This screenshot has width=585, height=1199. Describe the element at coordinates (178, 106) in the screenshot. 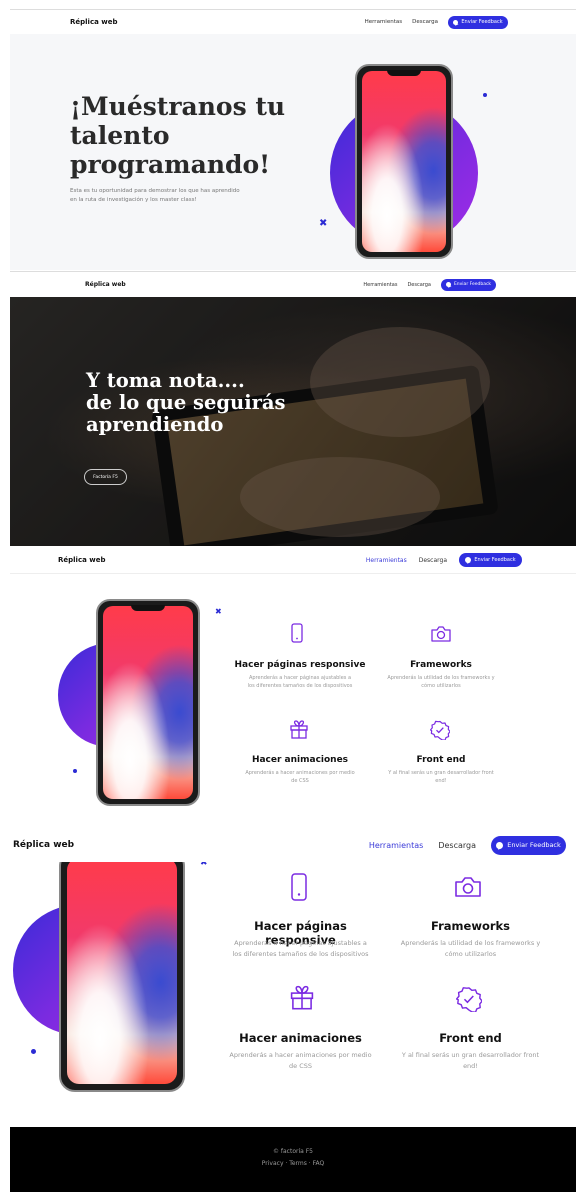

I see `hero-title-line-1: ¡Muéstranos tu` at that location.